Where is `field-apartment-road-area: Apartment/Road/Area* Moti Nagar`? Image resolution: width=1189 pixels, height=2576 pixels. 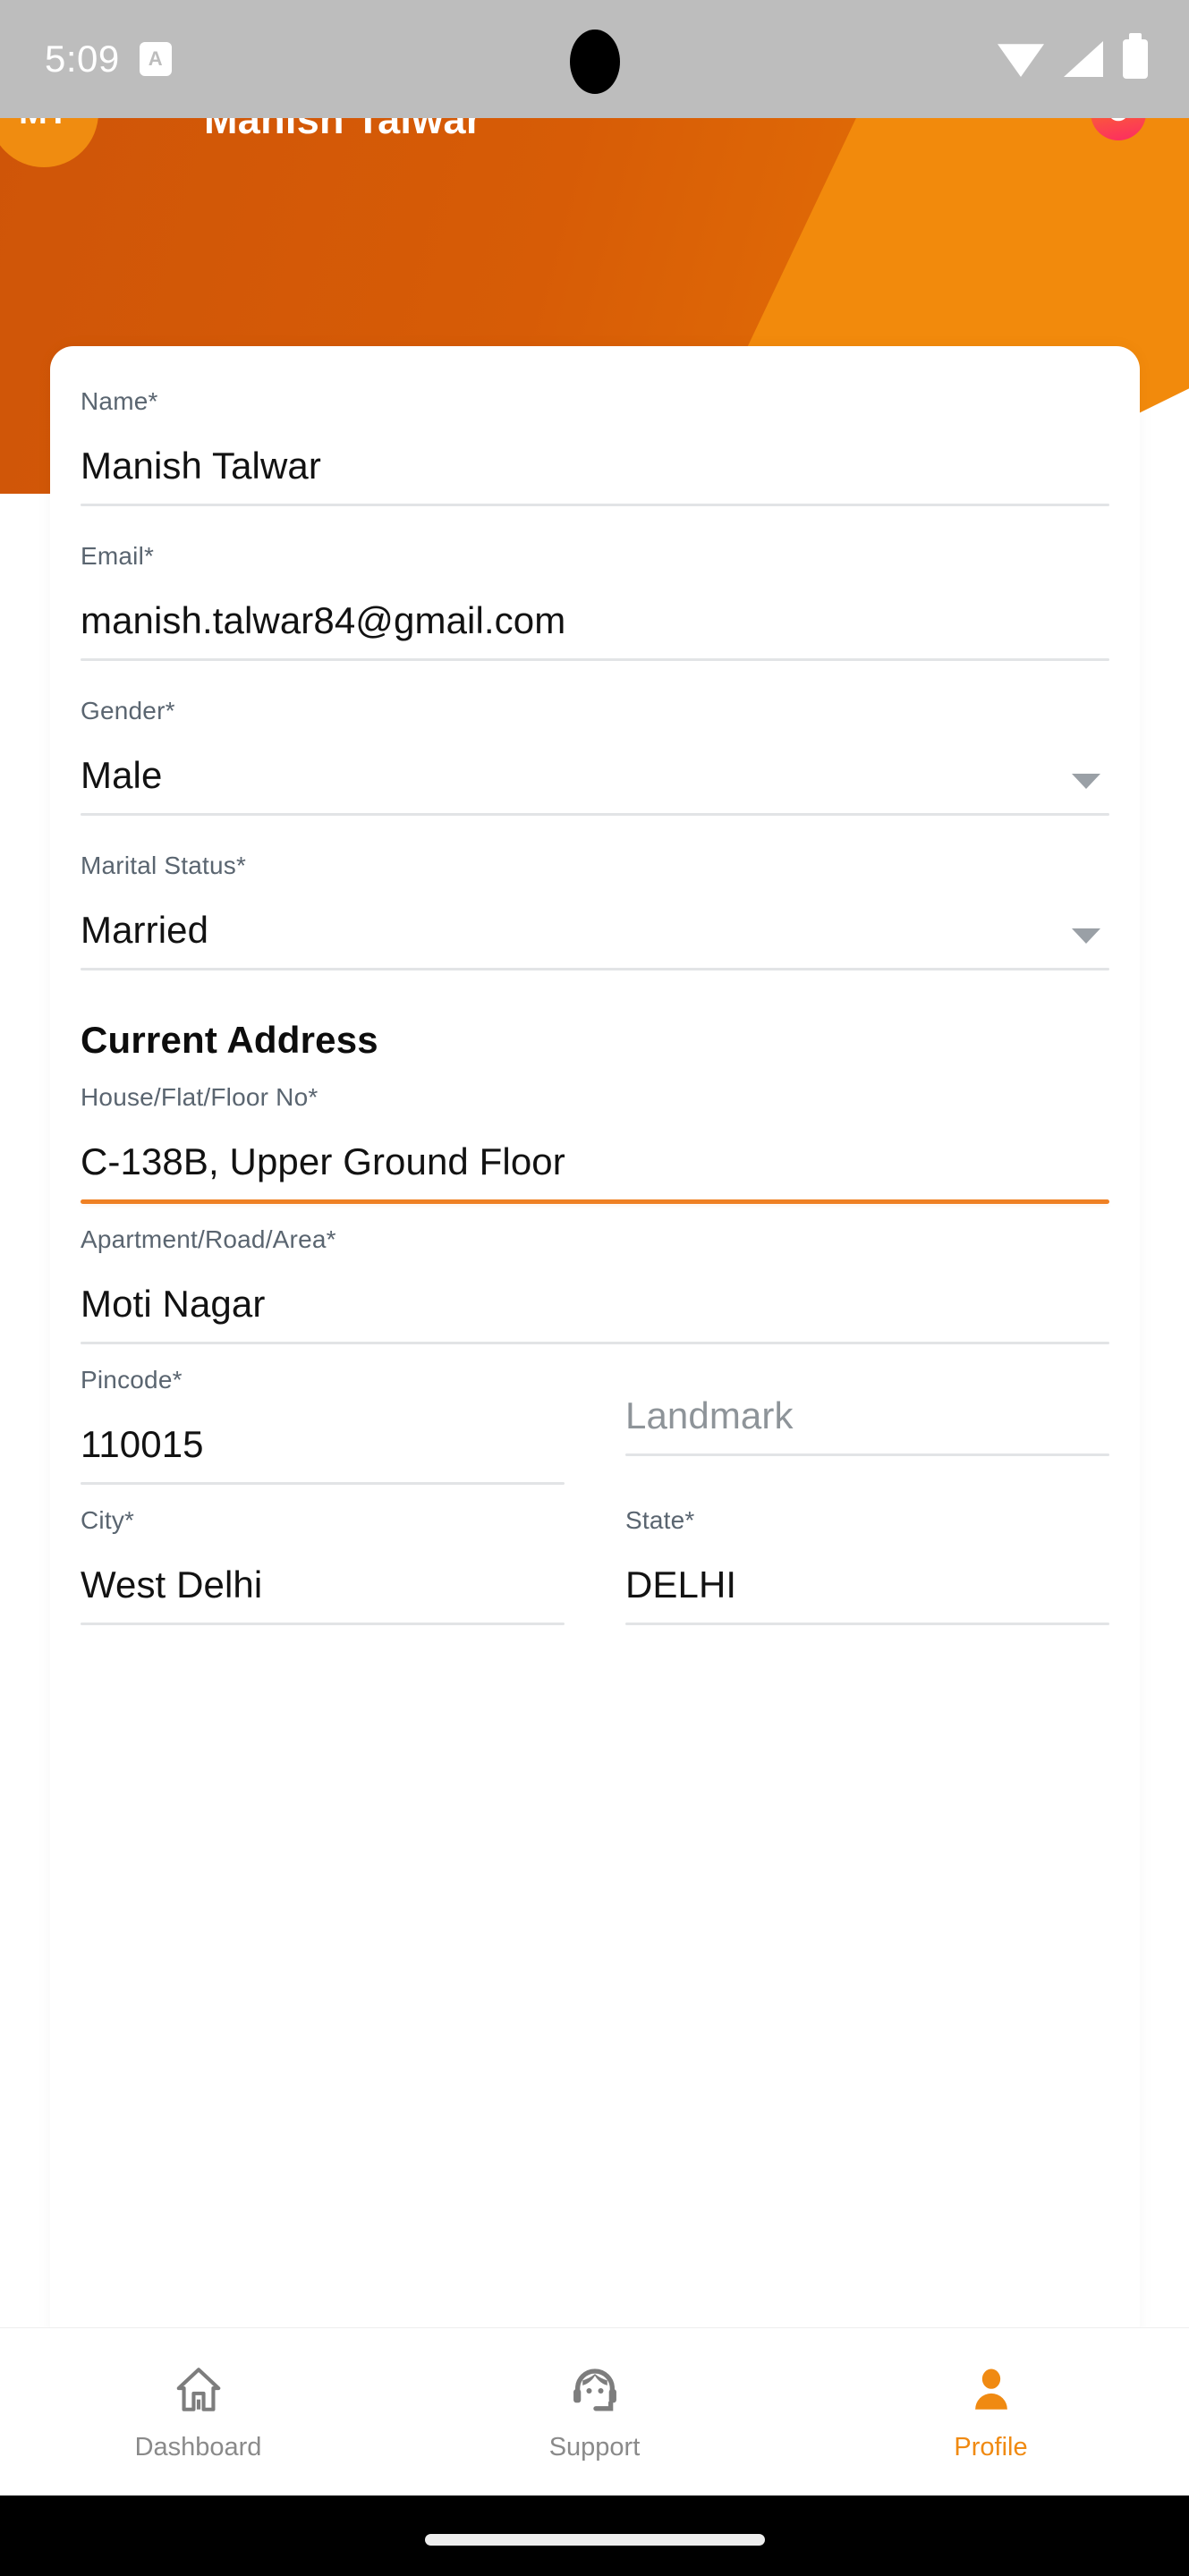 field-apartment-road-area: Apartment/Road/Area* Moti Nagar is located at coordinates (595, 1284).